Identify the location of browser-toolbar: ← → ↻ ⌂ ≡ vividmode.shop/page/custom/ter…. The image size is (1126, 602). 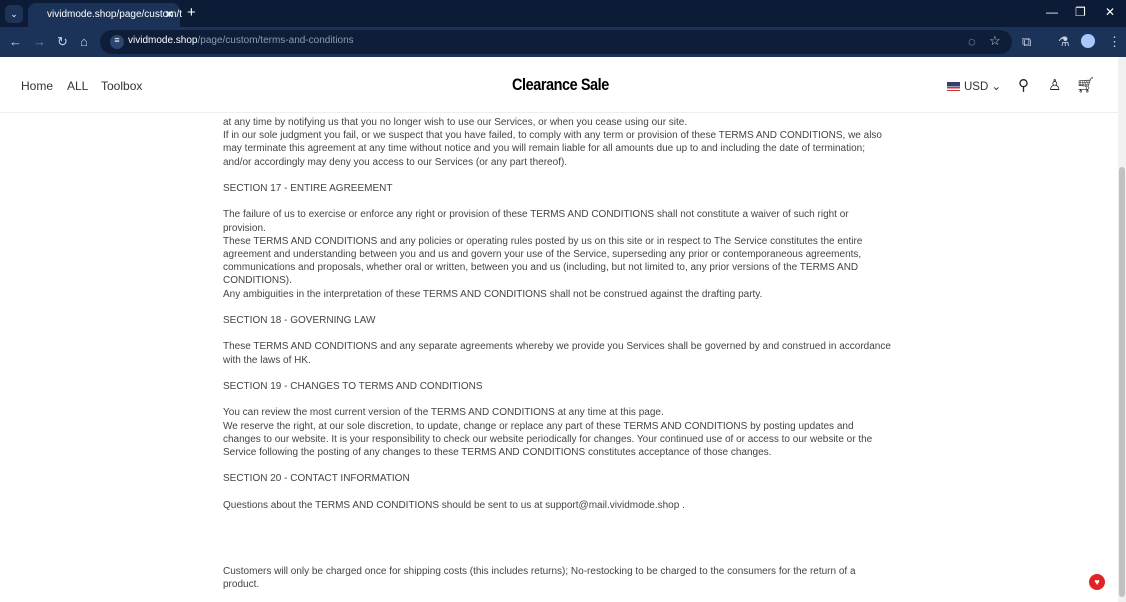
(563, 42).